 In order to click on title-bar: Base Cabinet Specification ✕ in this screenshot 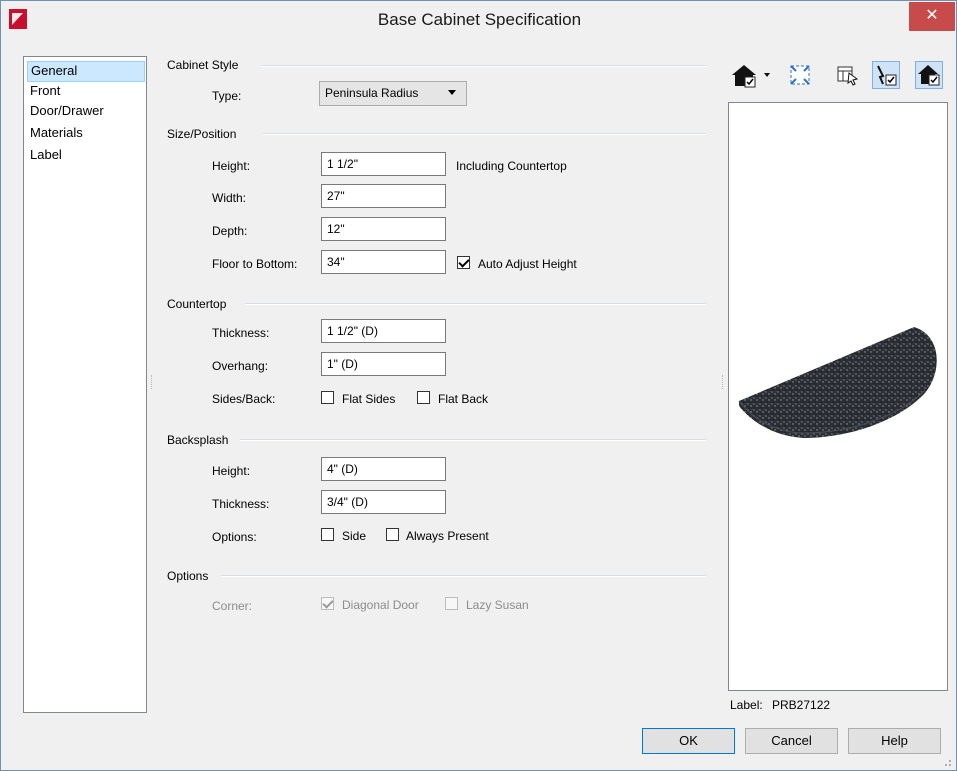, I will do `click(478, 20)`.